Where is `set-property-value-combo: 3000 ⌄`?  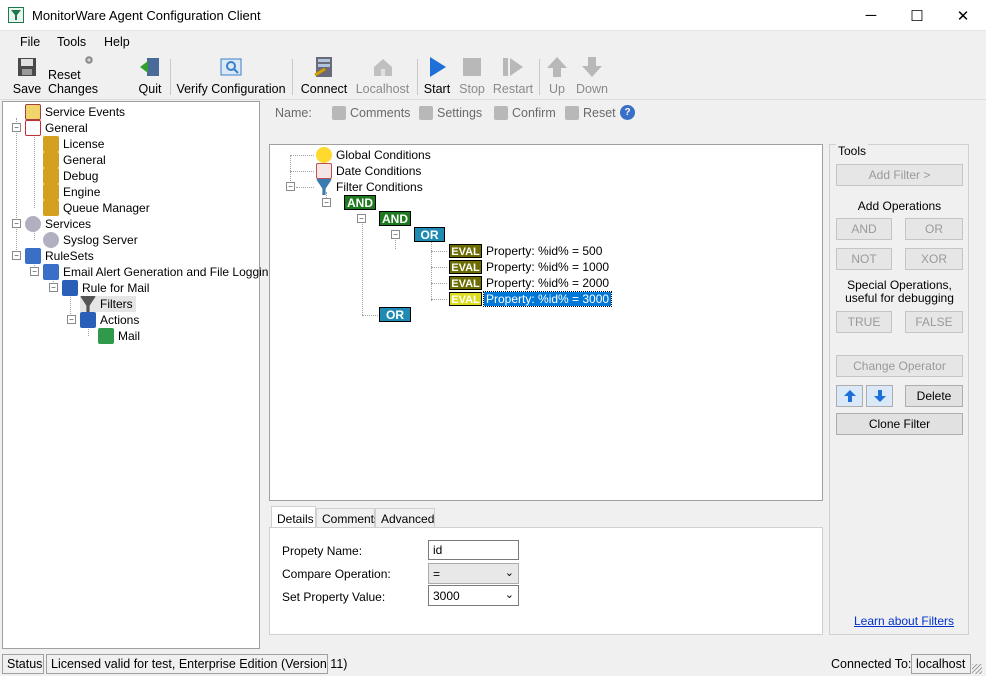 set-property-value-combo: 3000 ⌄ is located at coordinates (473, 595).